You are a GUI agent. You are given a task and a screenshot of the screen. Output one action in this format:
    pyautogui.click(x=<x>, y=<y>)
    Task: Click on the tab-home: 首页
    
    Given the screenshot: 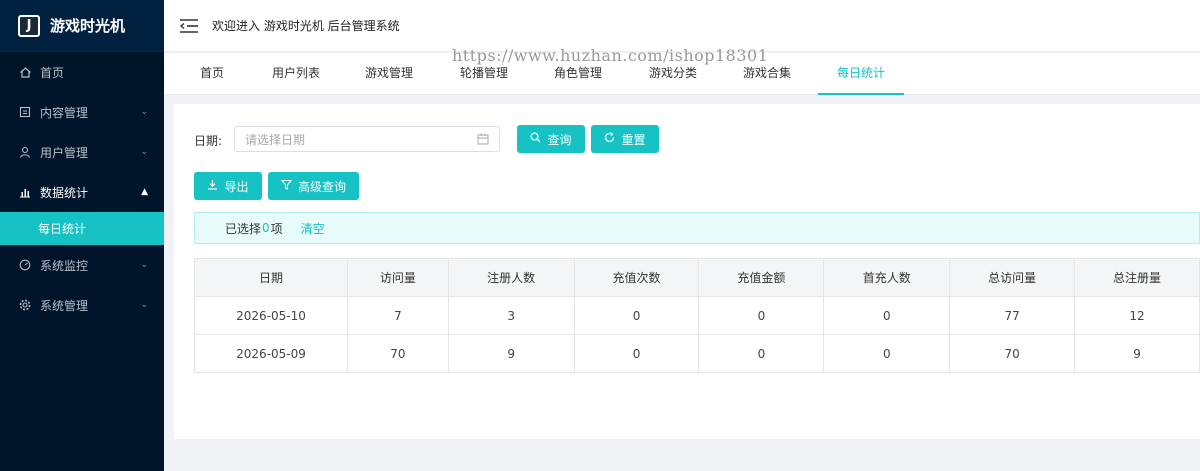 What is the action you would take?
    pyautogui.click(x=212, y=74)
    